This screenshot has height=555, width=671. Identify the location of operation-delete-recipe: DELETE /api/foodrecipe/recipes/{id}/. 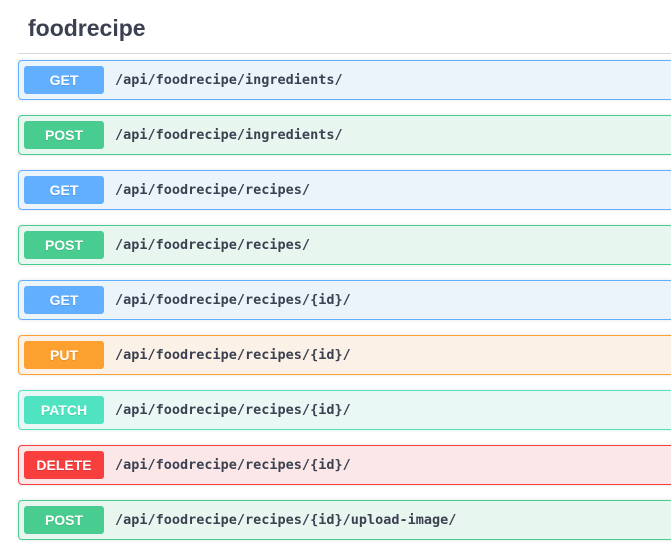
(344, 465).